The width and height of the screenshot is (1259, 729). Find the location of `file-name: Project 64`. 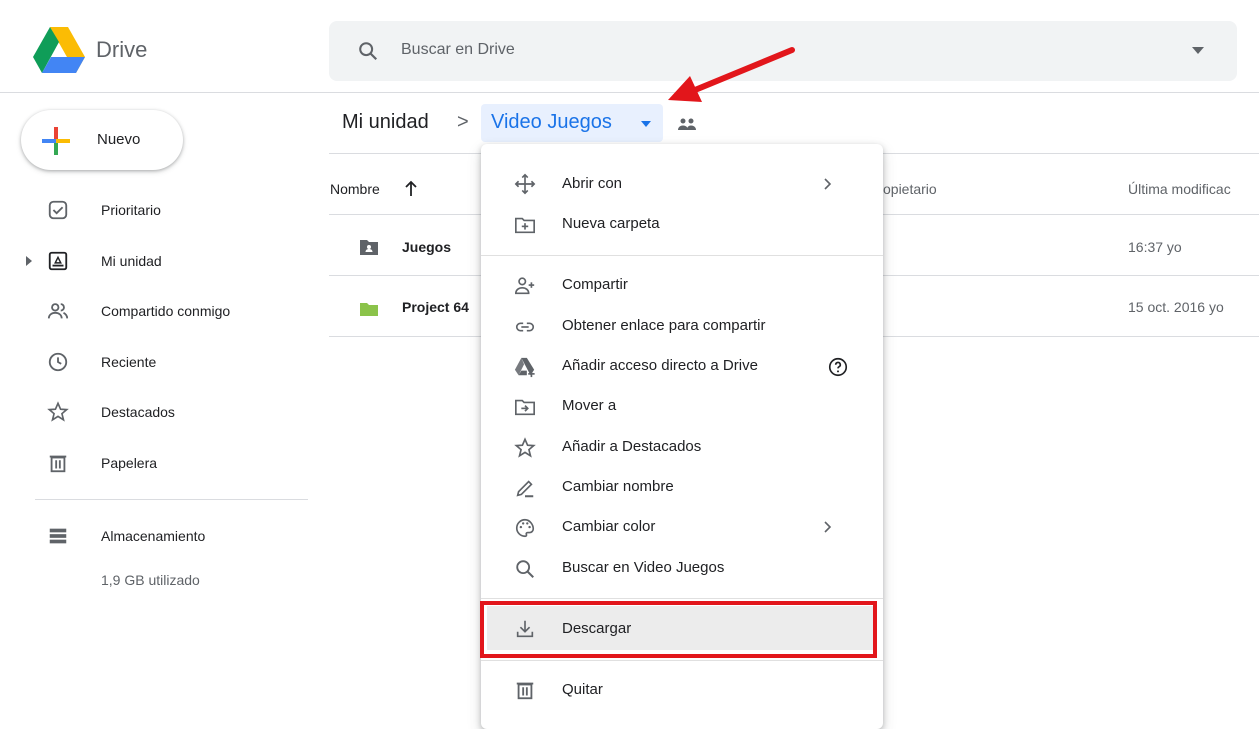

file-name: Project 64 is located at coordinates (435, 307).